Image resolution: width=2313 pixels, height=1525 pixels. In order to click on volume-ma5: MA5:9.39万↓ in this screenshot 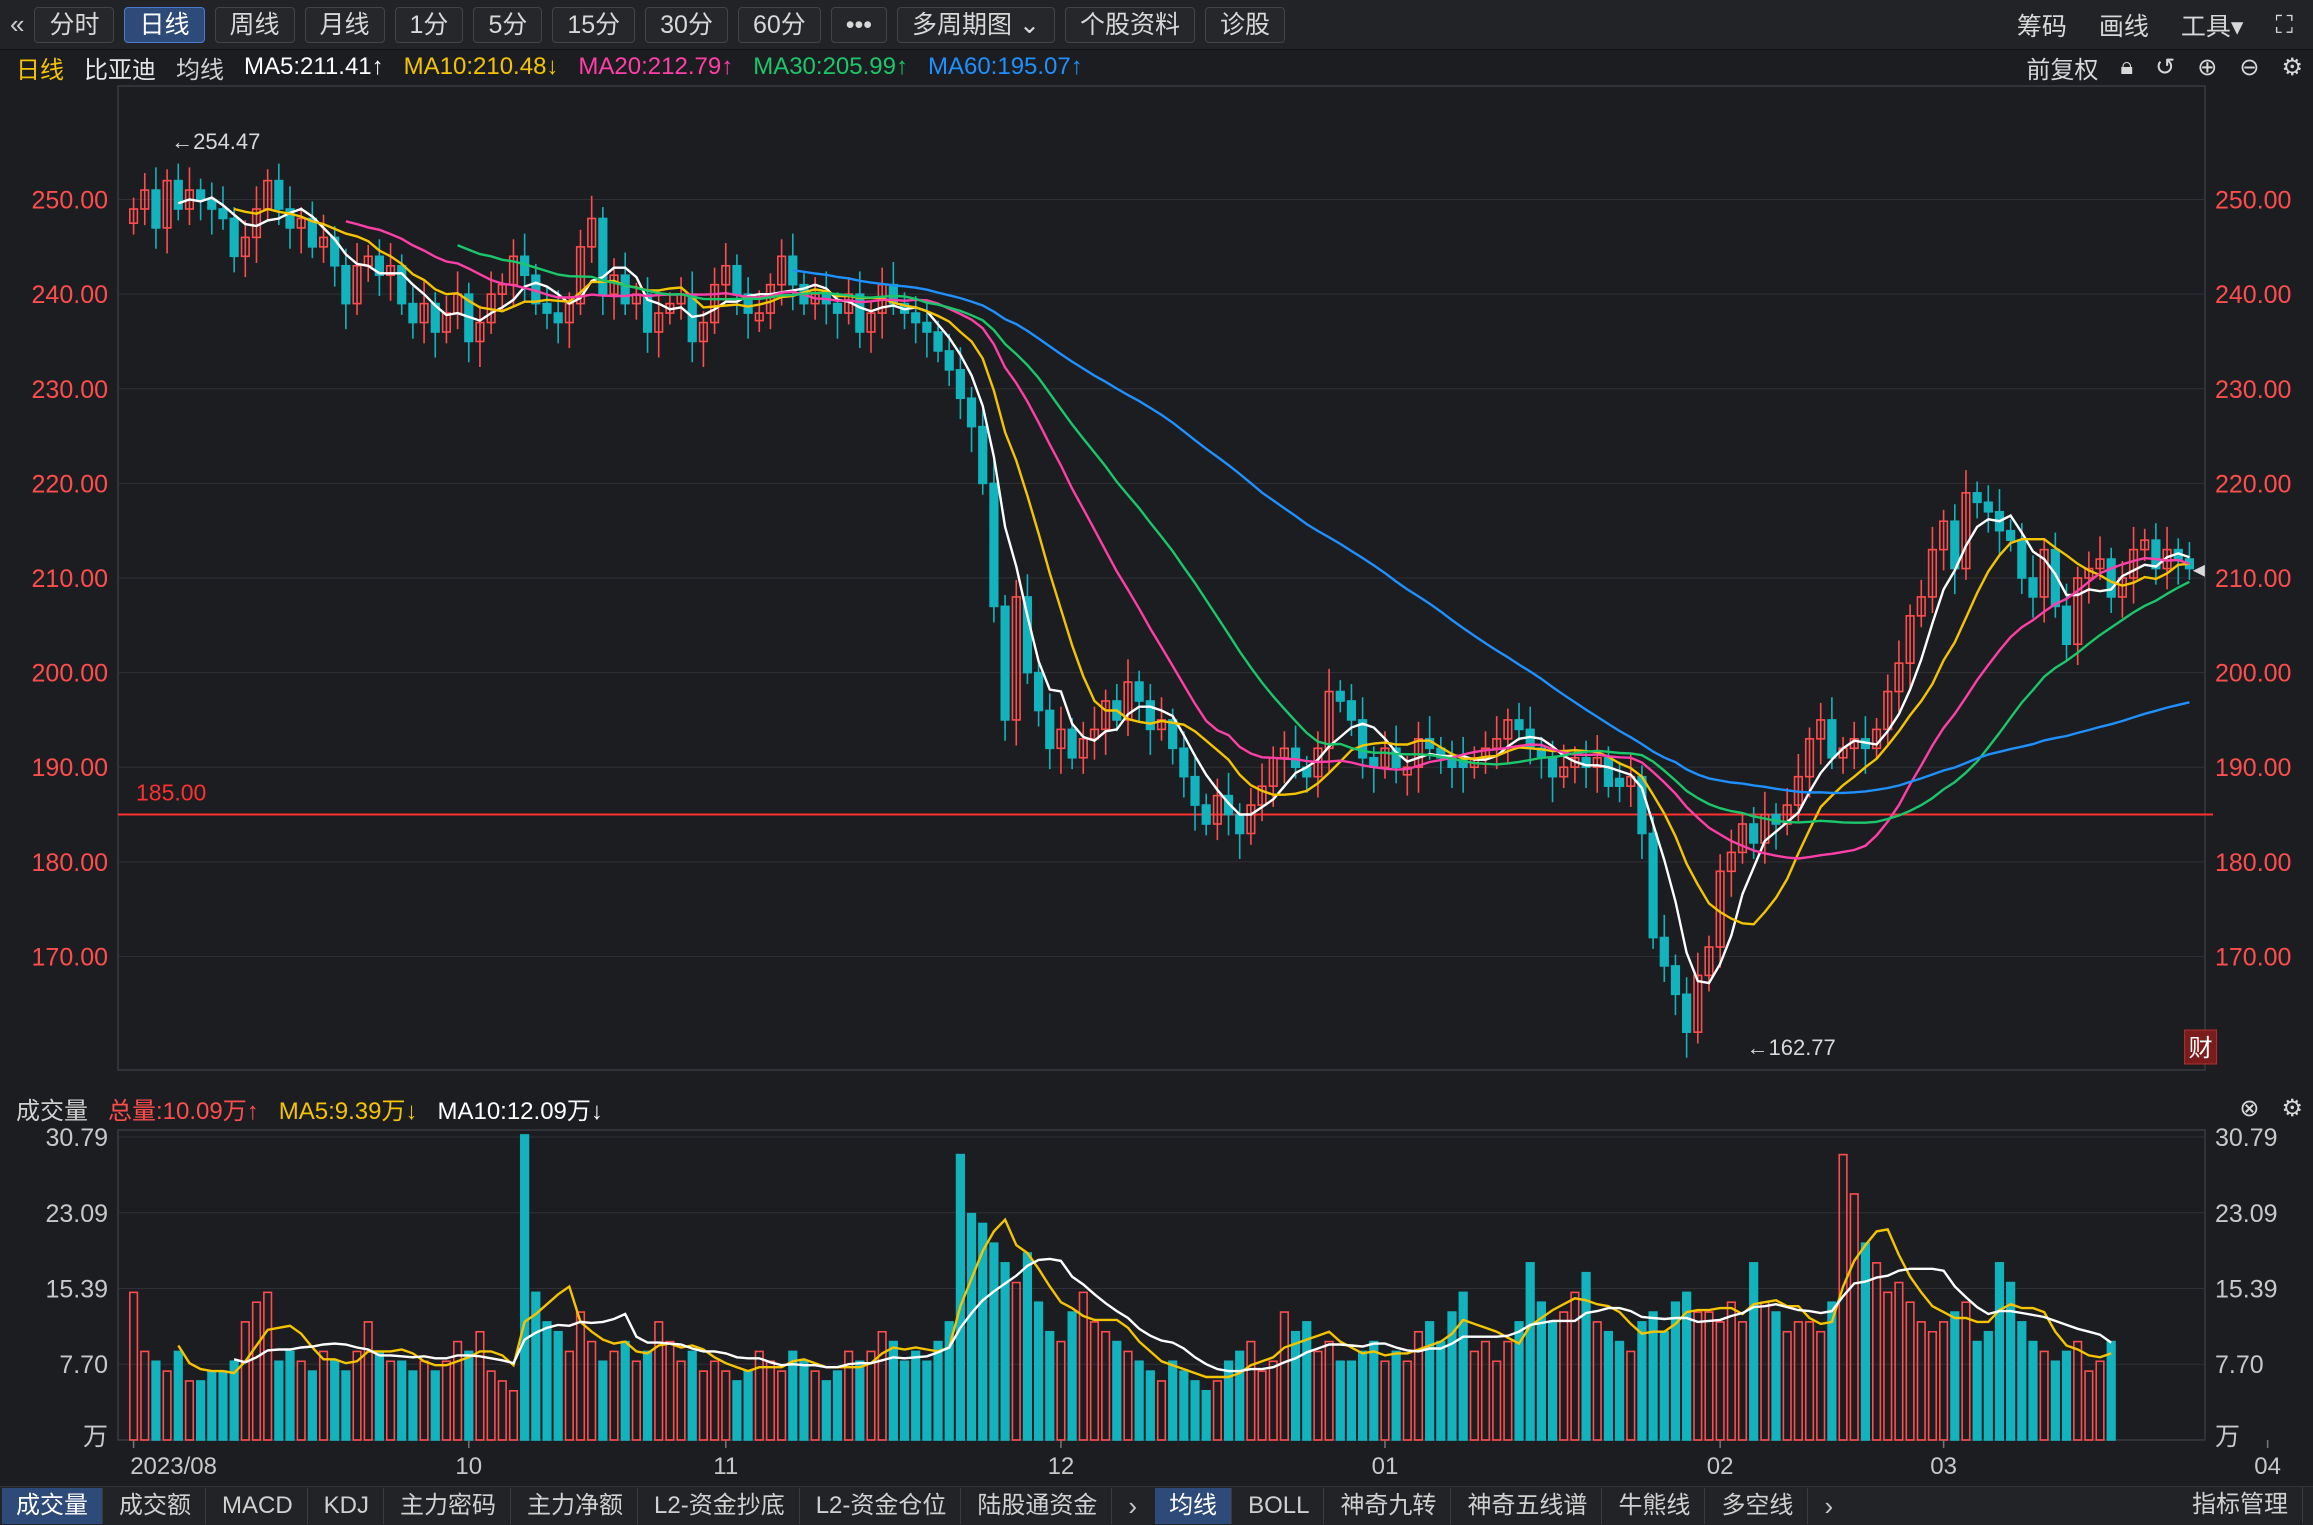, I will do `click(348, 1111)`.